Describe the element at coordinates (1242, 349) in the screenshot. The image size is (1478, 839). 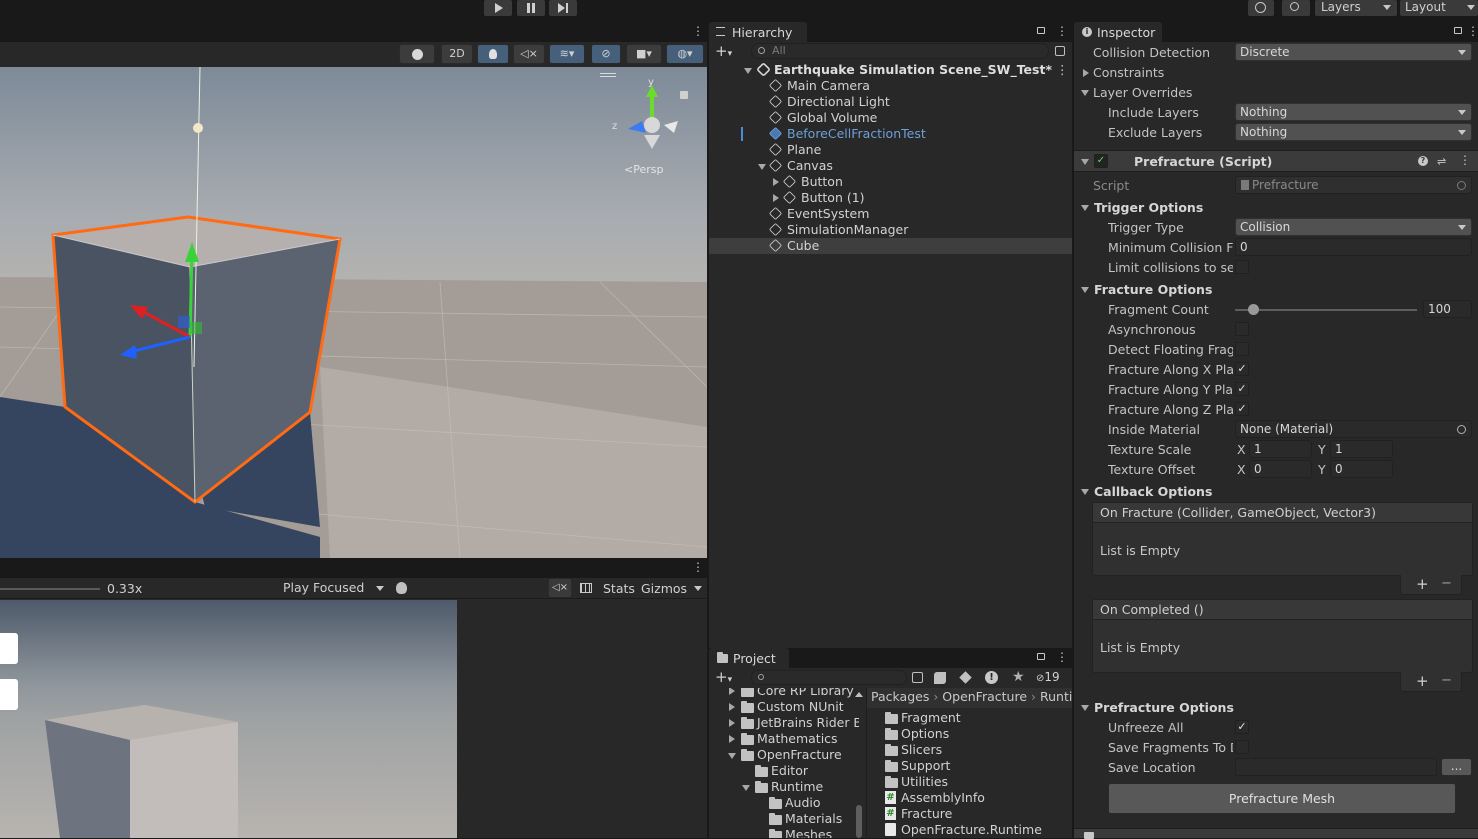
I see `detect-floating-checkbox` at that location.